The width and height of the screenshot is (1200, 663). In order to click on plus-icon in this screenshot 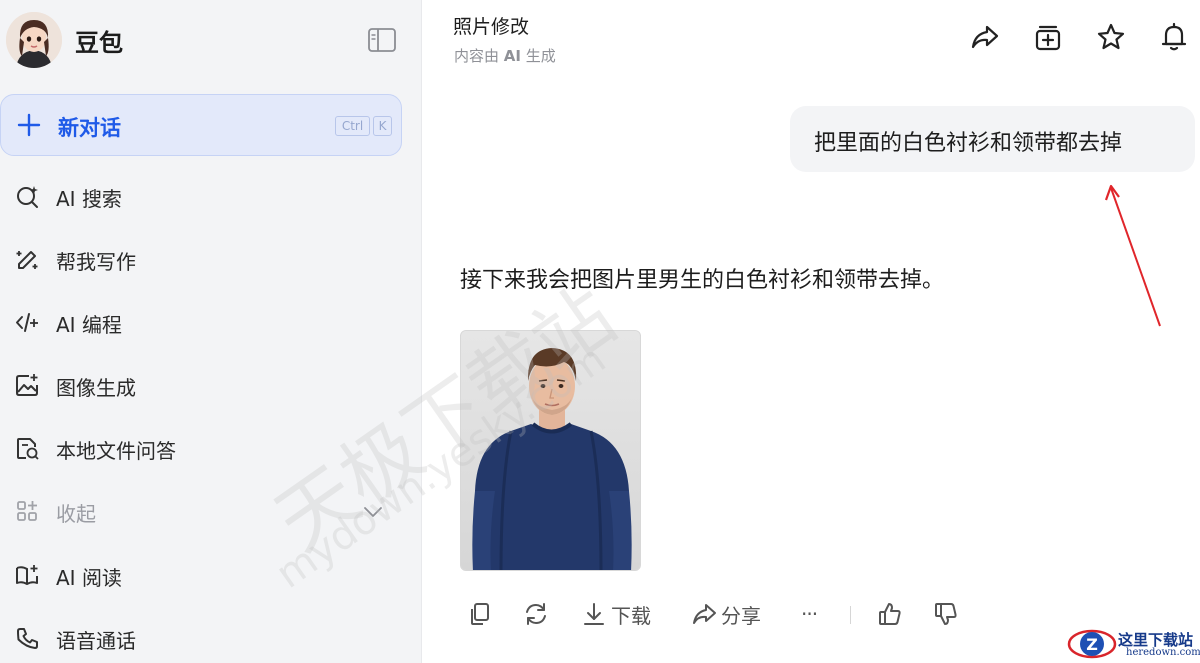, I will do `click(29, 125)`.